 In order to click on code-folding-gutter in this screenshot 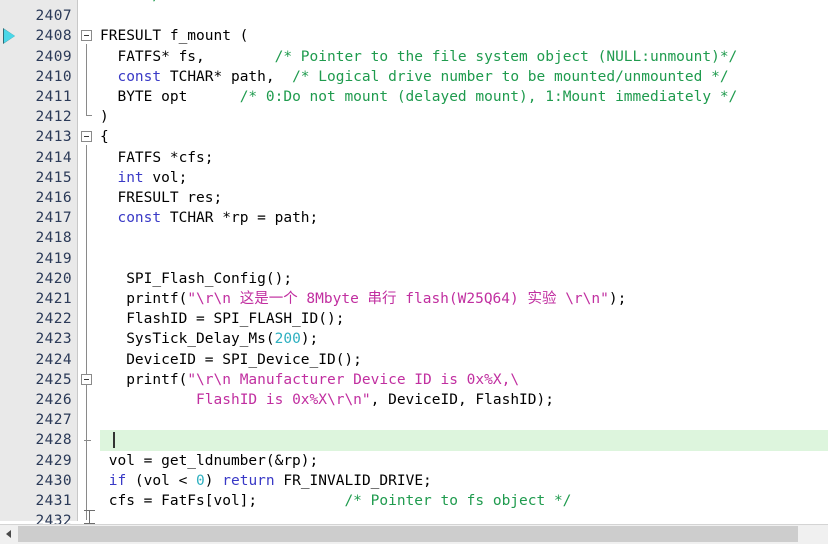, I will do `click(89, 260)`.